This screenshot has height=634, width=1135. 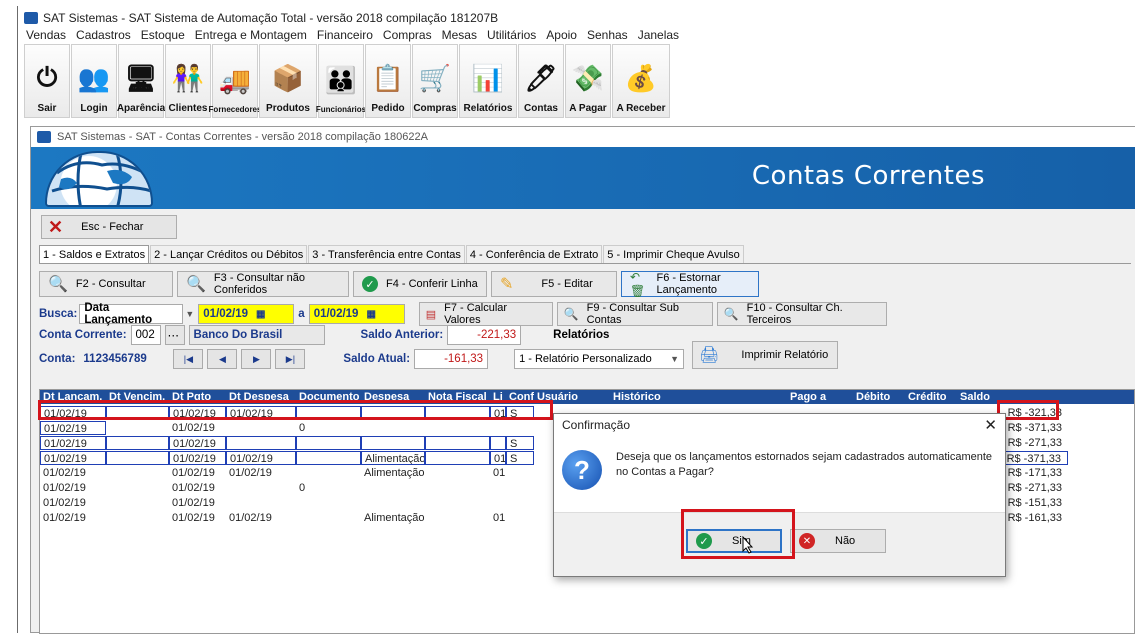 I want to click on toolbar-areceber-button: 💰 A Receber, so click(x=641, y=81).